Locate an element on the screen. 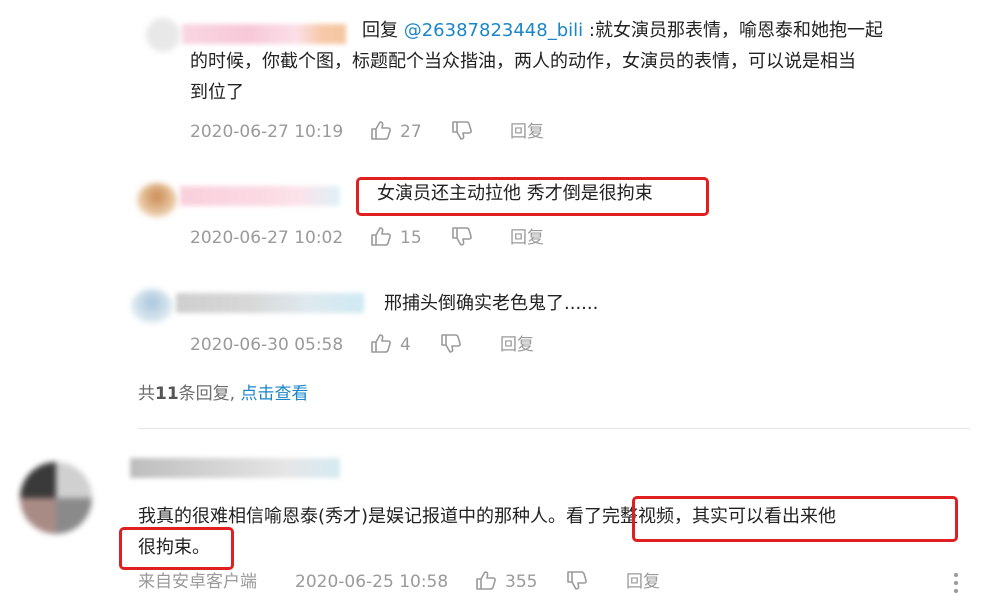 This screenshot has height=603, width=989. reply-count: 11 is located at coordinates (167, 394).